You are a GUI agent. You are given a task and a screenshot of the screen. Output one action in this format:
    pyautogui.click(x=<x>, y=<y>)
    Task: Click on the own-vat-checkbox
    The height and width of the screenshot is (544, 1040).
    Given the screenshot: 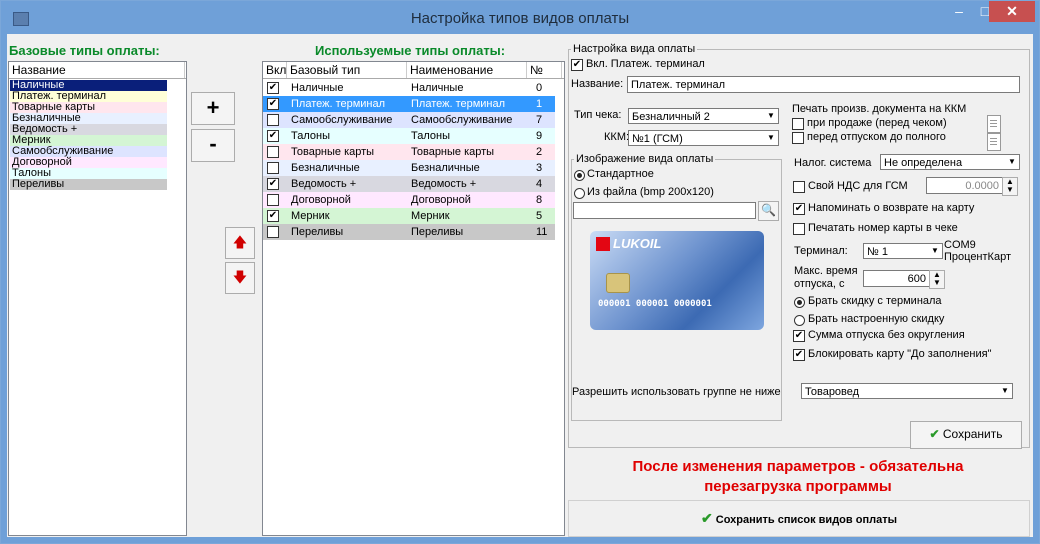 What is the action you would take?
    pyautogui.click(x=799, y=187)
    